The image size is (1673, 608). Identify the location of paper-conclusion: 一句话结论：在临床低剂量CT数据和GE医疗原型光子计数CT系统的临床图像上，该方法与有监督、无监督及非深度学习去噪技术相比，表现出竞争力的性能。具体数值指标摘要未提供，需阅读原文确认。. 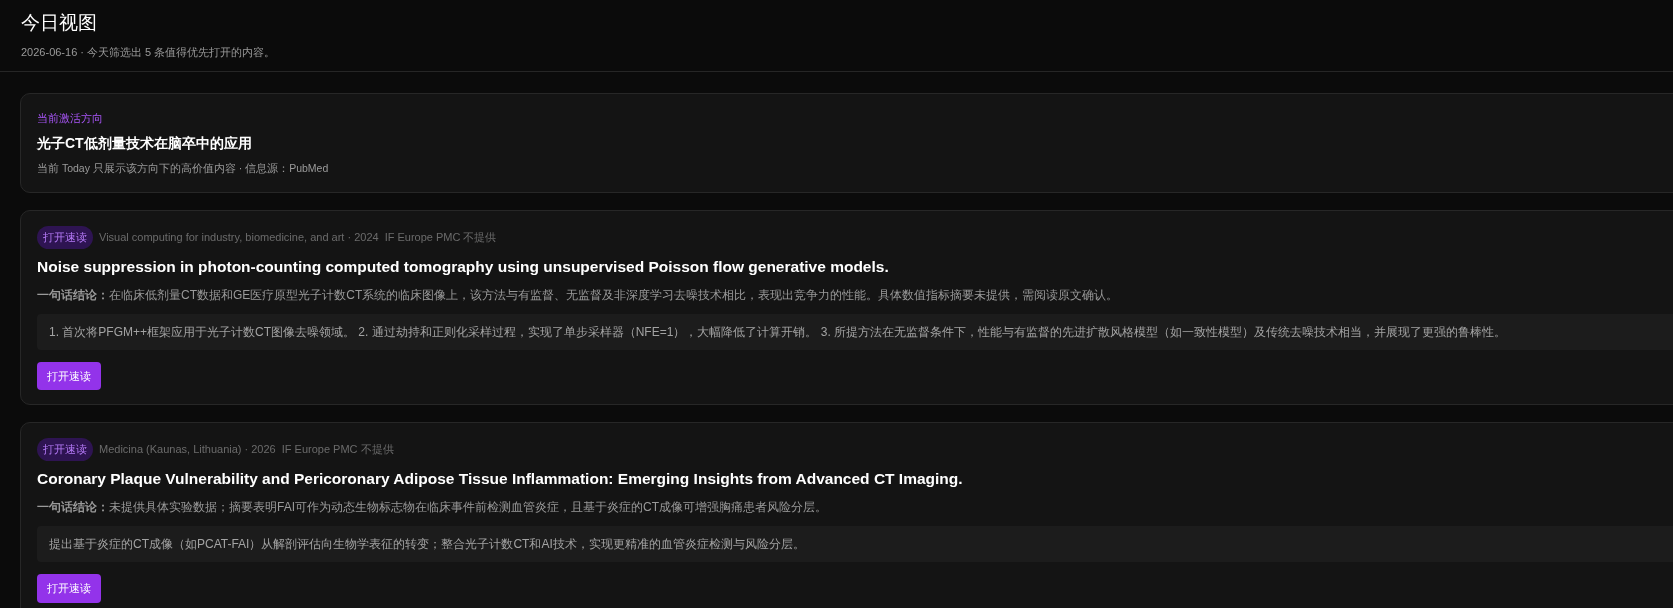
(578, 295).